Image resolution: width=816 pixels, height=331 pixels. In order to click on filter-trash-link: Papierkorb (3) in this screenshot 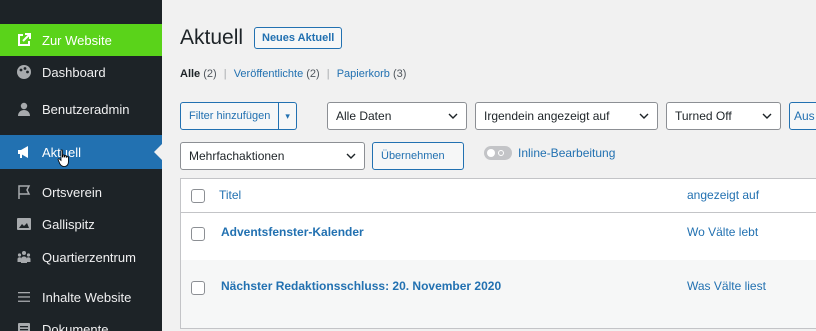, I will do `click(372, 74)`.